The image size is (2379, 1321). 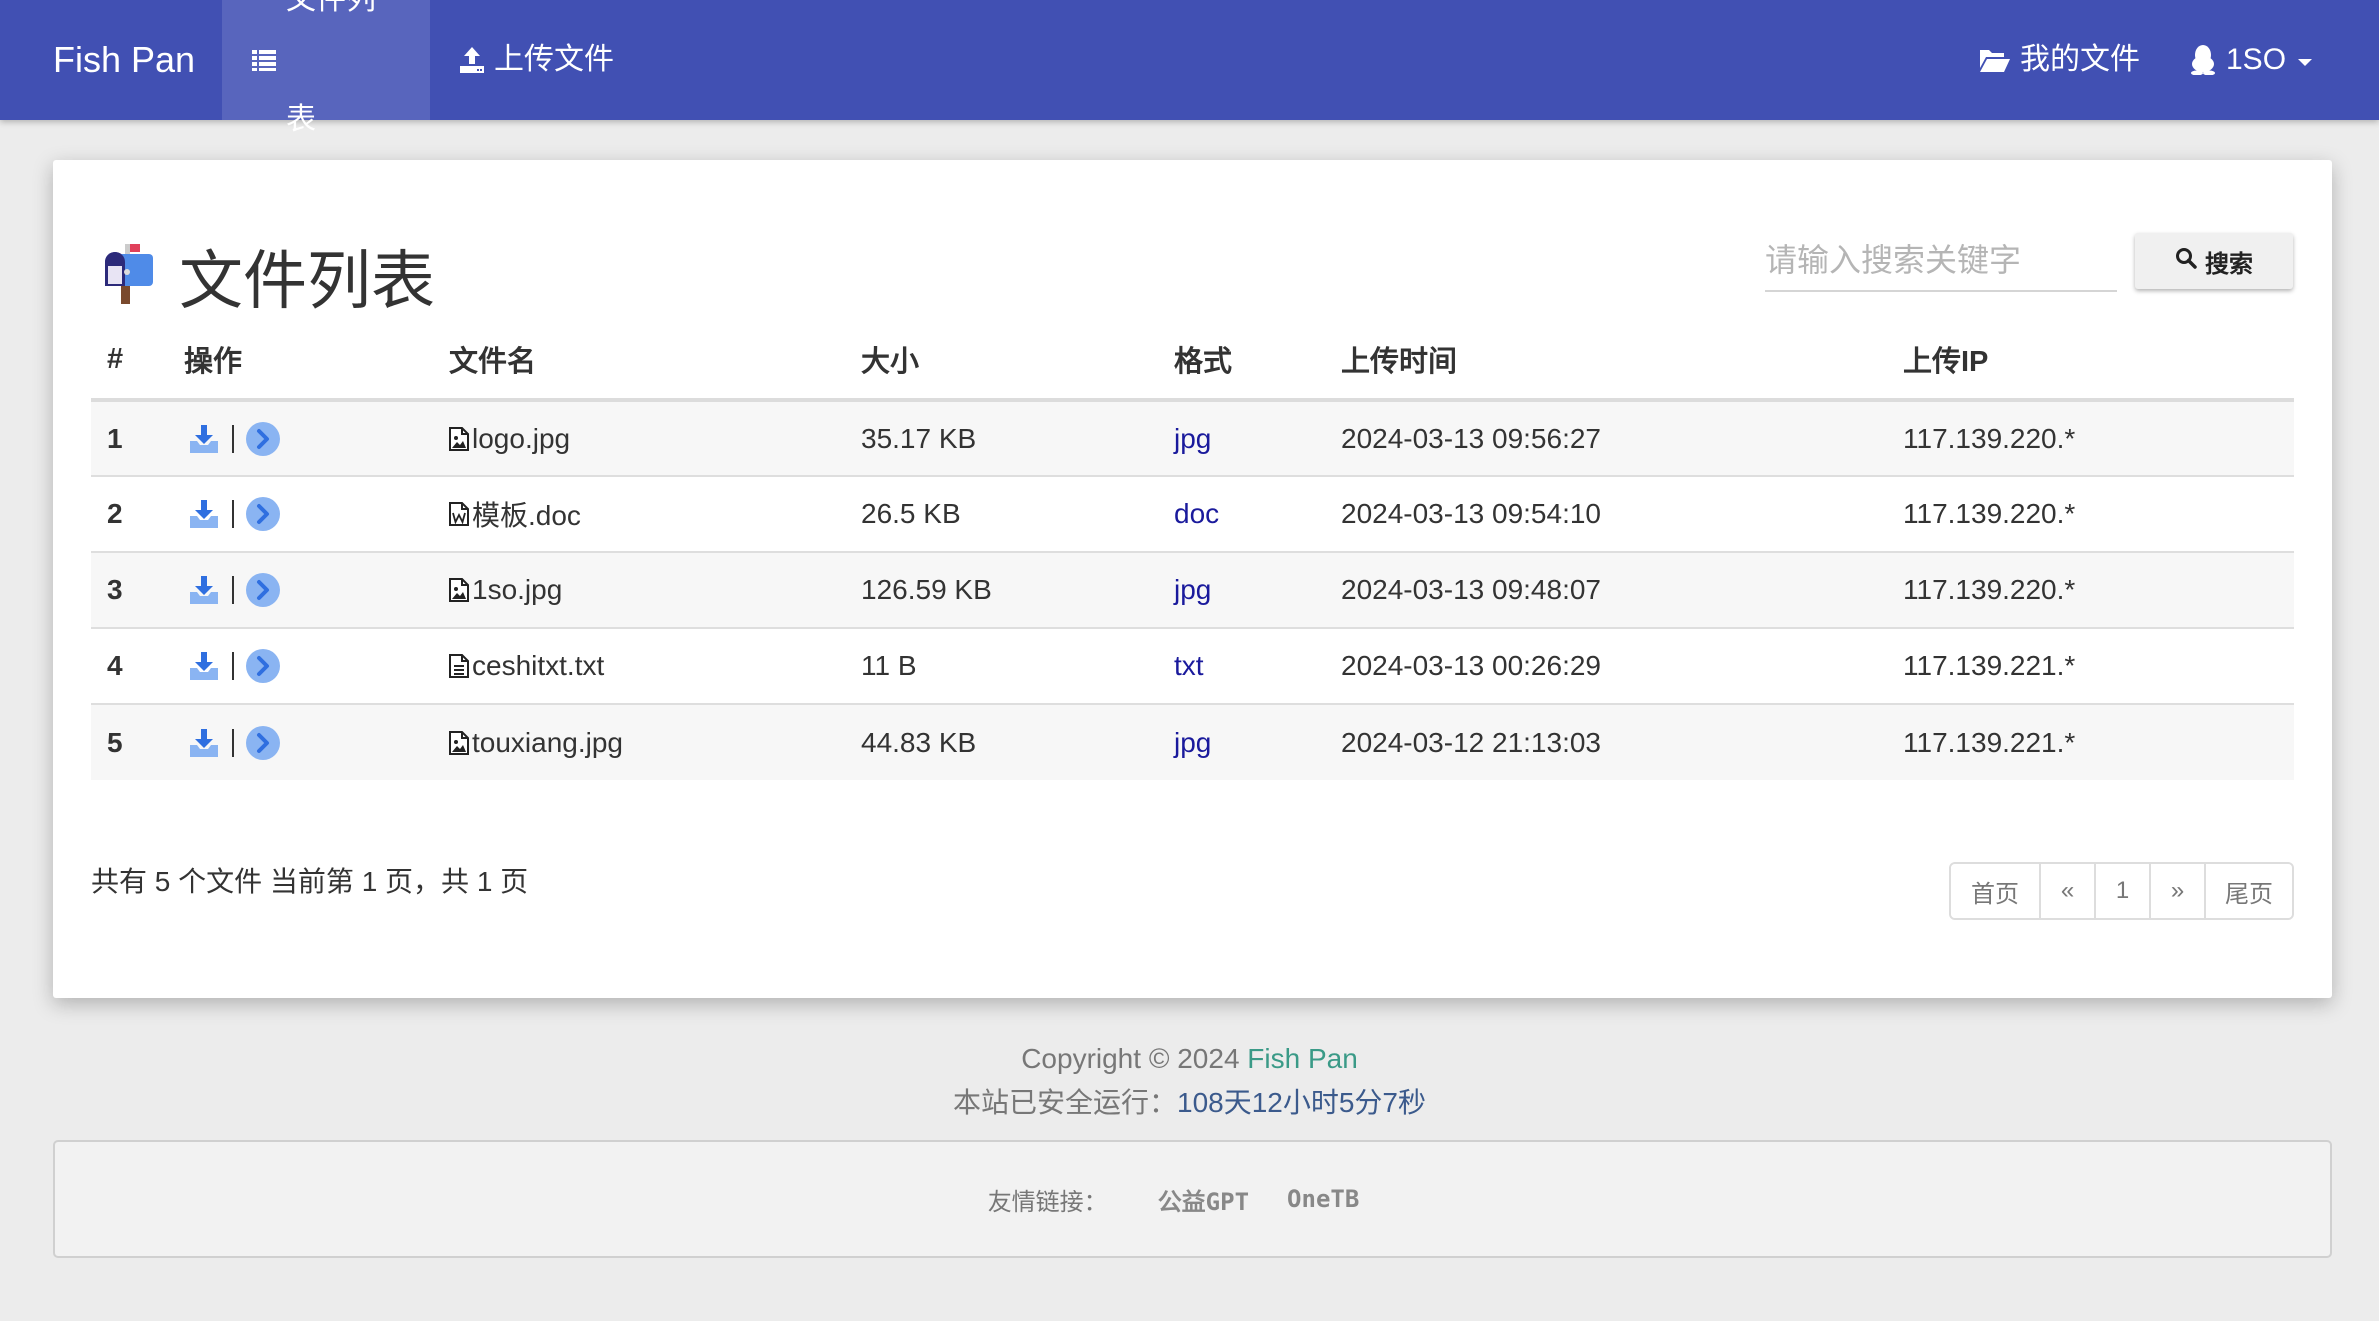 What do you see at coordinates (1017, 438) in the screenshot?
I see `file-size: 35.17 KB` at bounding box center [1017, 438].